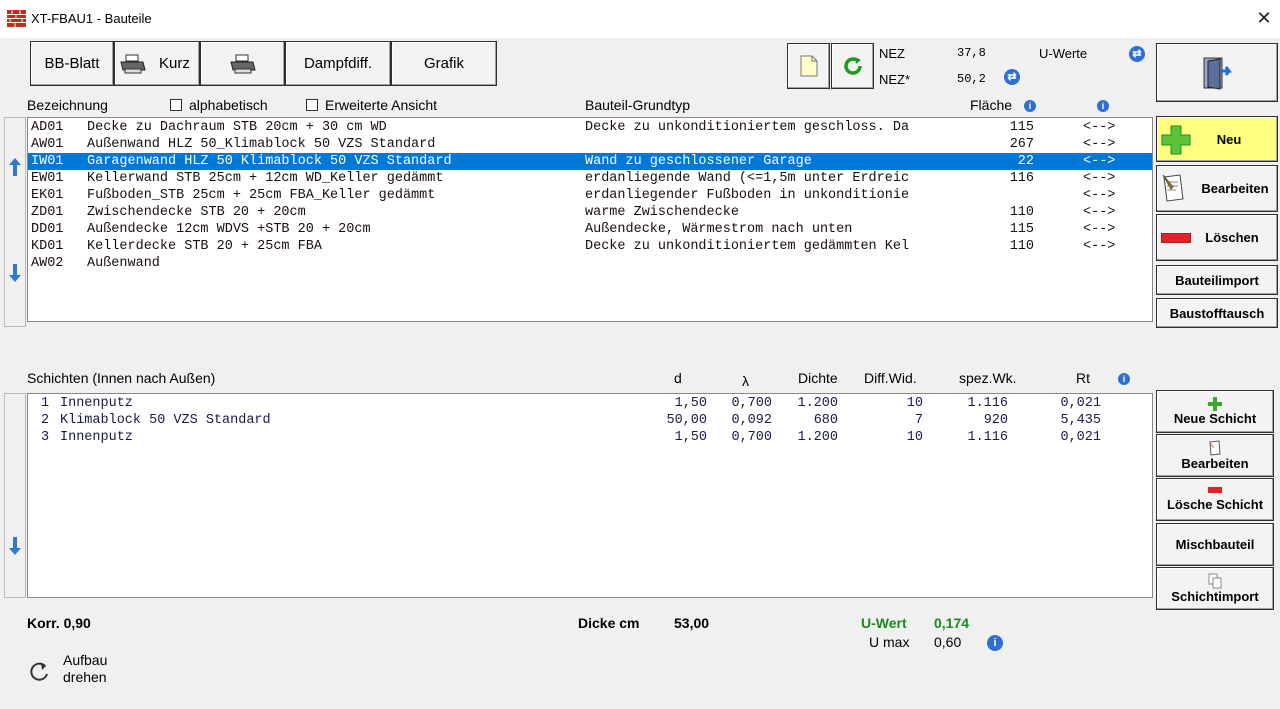  I want to click on neue-schicht-label: Neue Schicht, so click(1215, 418).